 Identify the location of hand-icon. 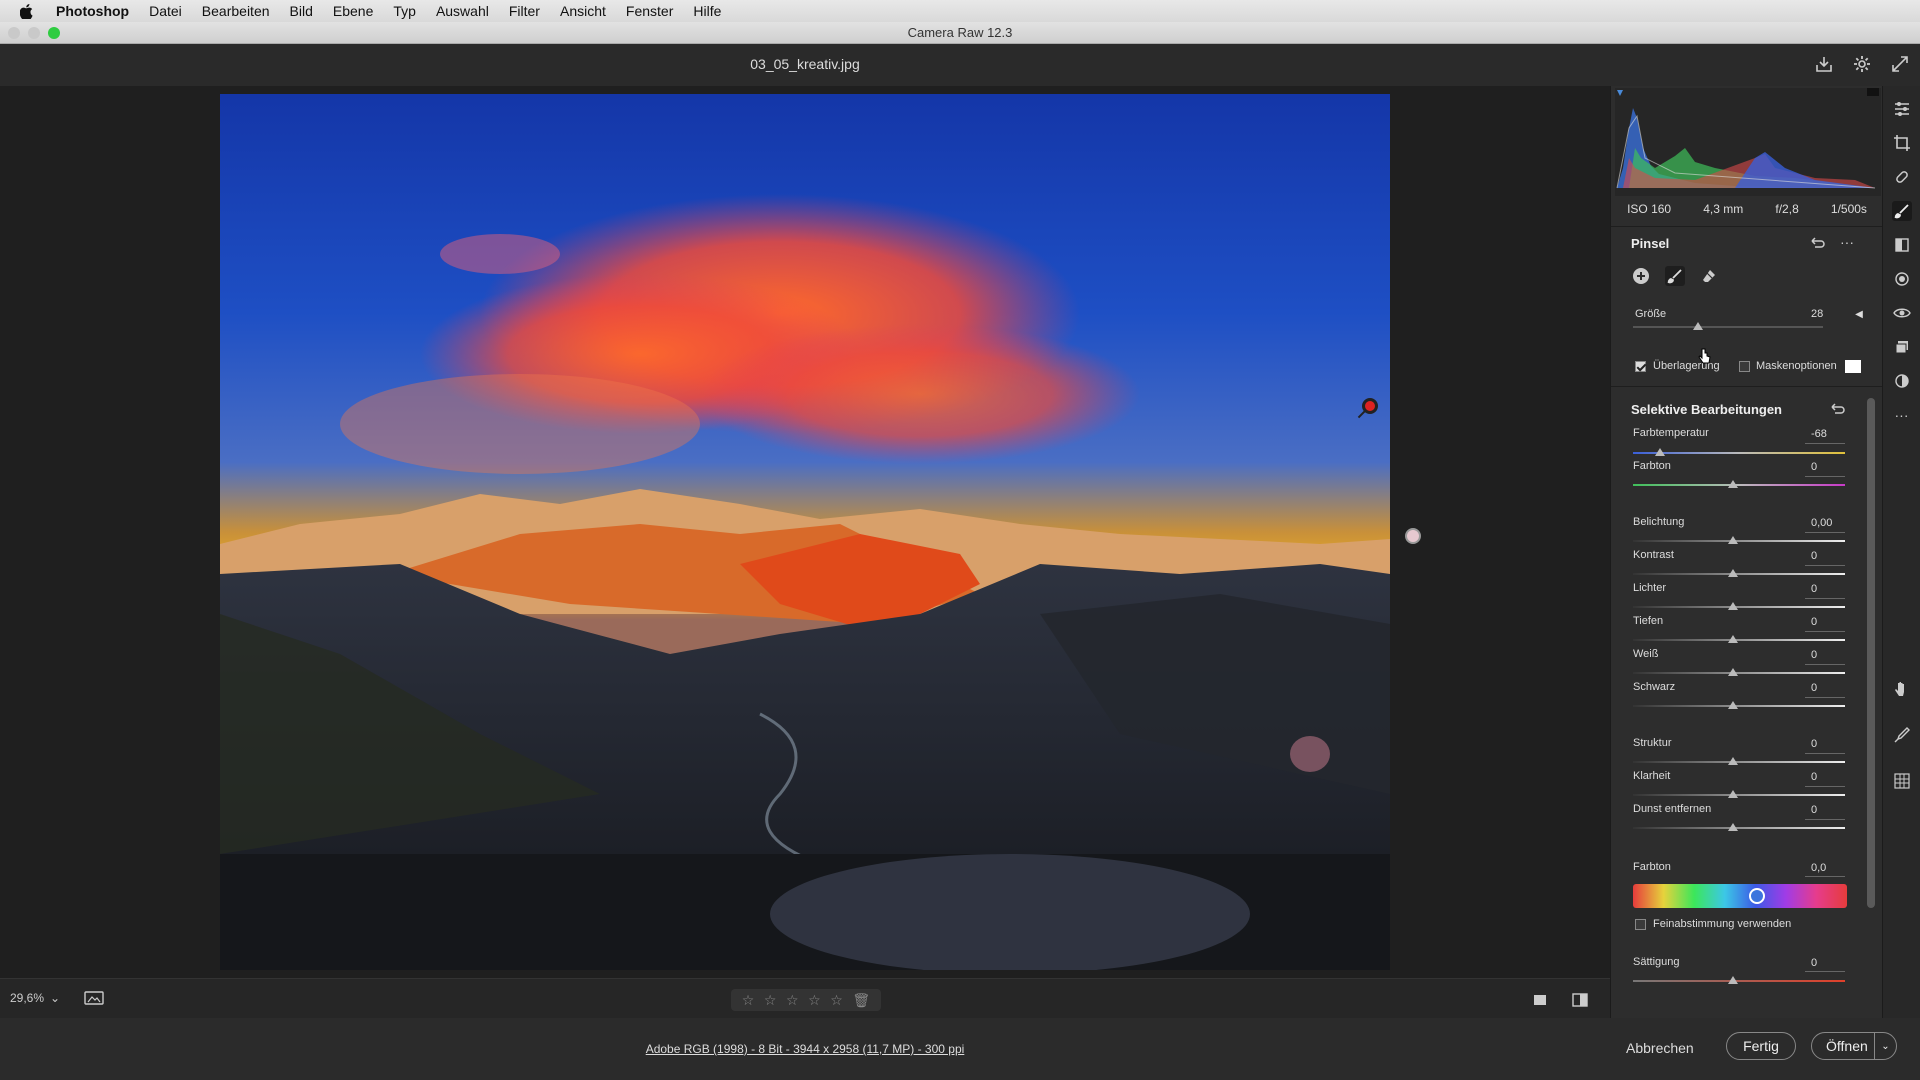
(1902, 689).